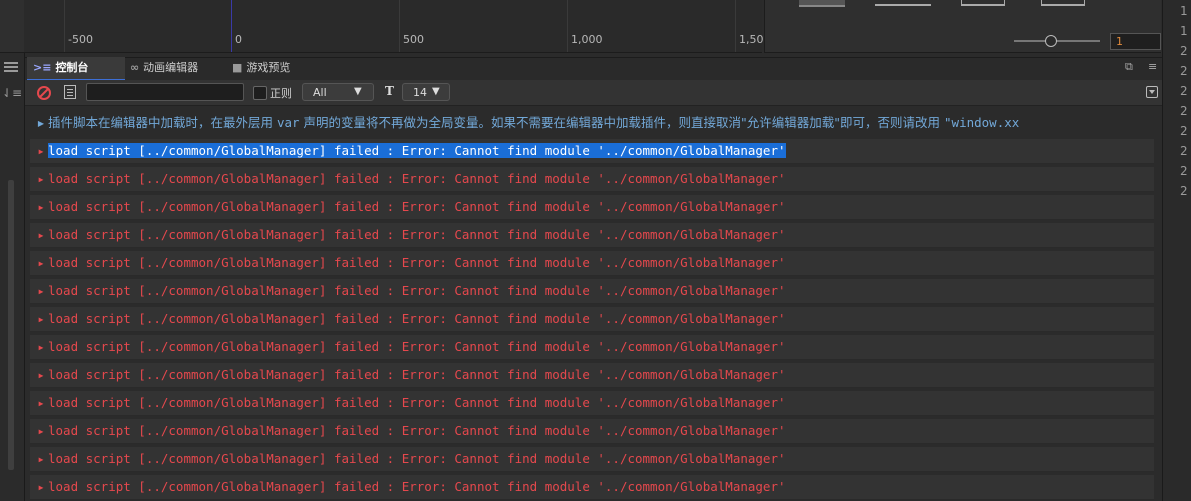 This screenshot has width=1191, height=501. What do you see at coordinates (260, 93) in the screenshot?
I see `regex-checkbox` at bounding box center [260, 93].